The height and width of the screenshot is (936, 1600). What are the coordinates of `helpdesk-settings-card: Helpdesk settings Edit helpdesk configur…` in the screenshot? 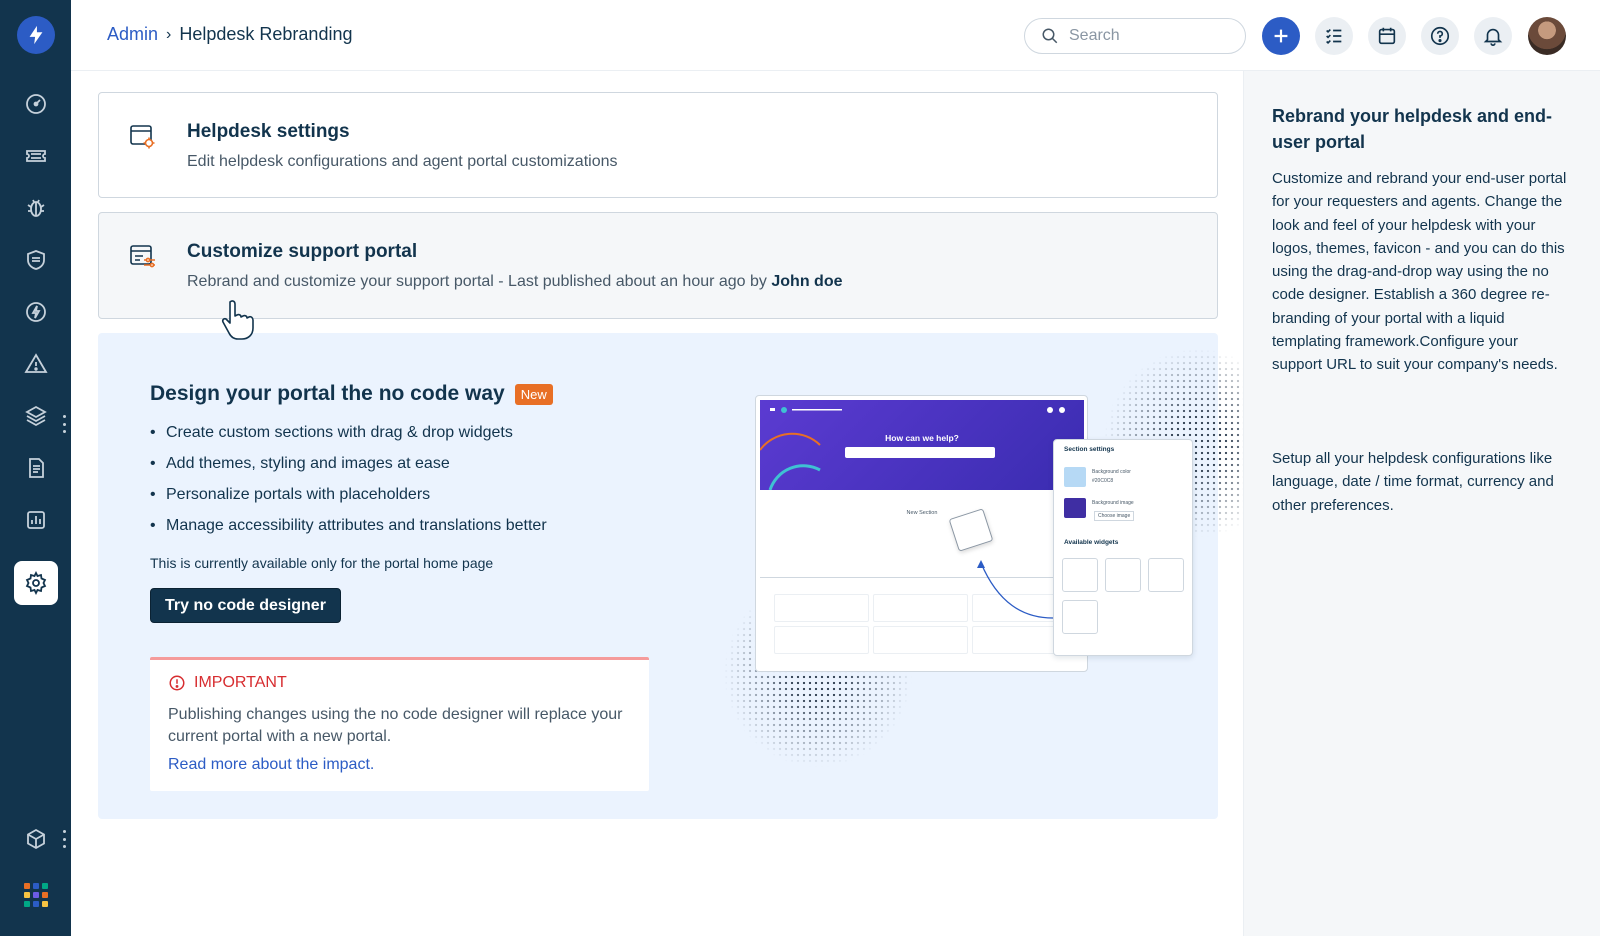 It's located at (658, 145).